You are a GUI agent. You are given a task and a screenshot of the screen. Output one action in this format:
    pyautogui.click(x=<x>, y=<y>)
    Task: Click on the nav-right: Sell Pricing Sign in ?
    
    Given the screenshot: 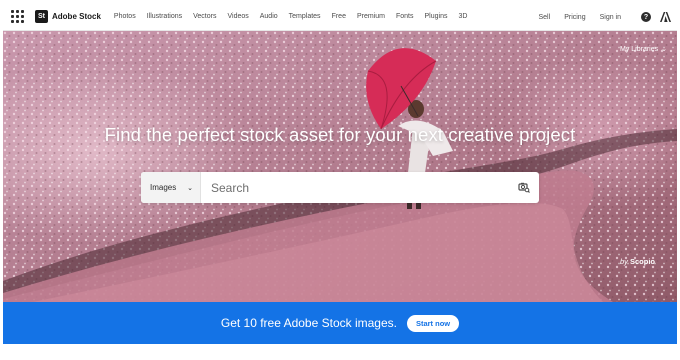 What is the action you would take?
    pyautogui.click(x=598, y=17)
    